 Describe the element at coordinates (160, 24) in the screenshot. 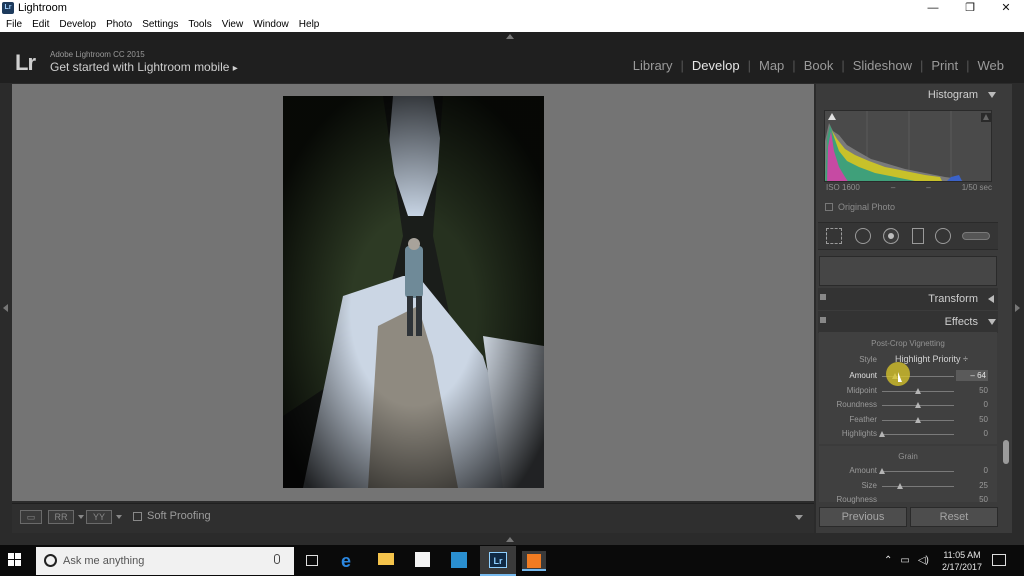

I see `menu-settings: Settings` at that location.